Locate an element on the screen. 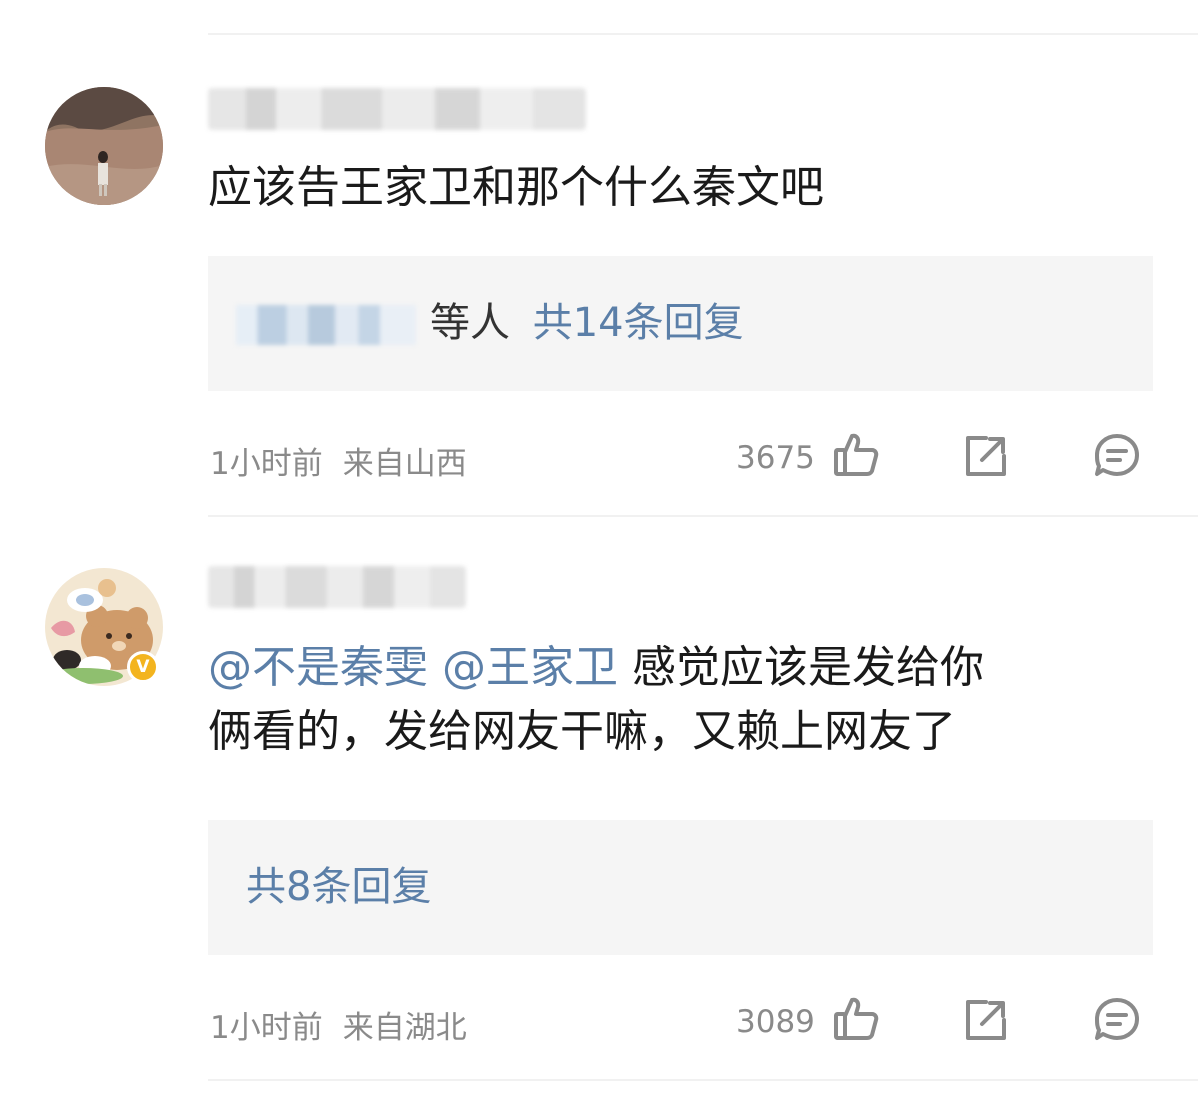 The height and width of the screenshot is (1106, 1198). mention-link: @王家卫 is located at coordinates (530, 667).